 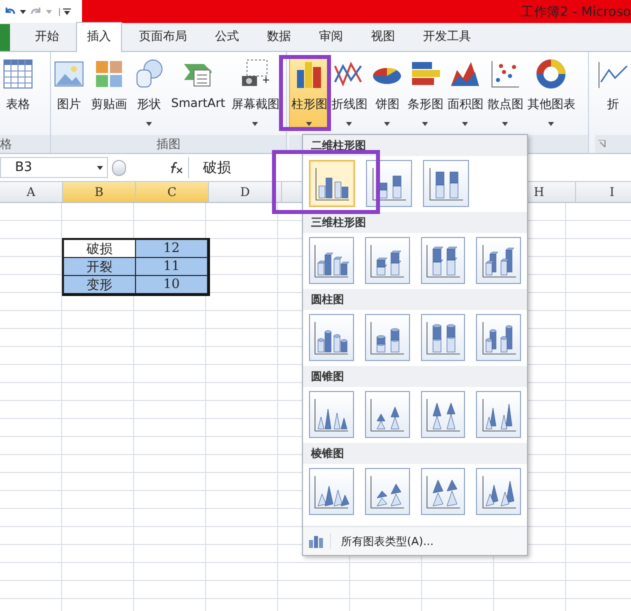 What do you see at coordinates (387, 92) in the screenshot?
I see `ribbon-button: 饼图` at bounding box center [387, 92].